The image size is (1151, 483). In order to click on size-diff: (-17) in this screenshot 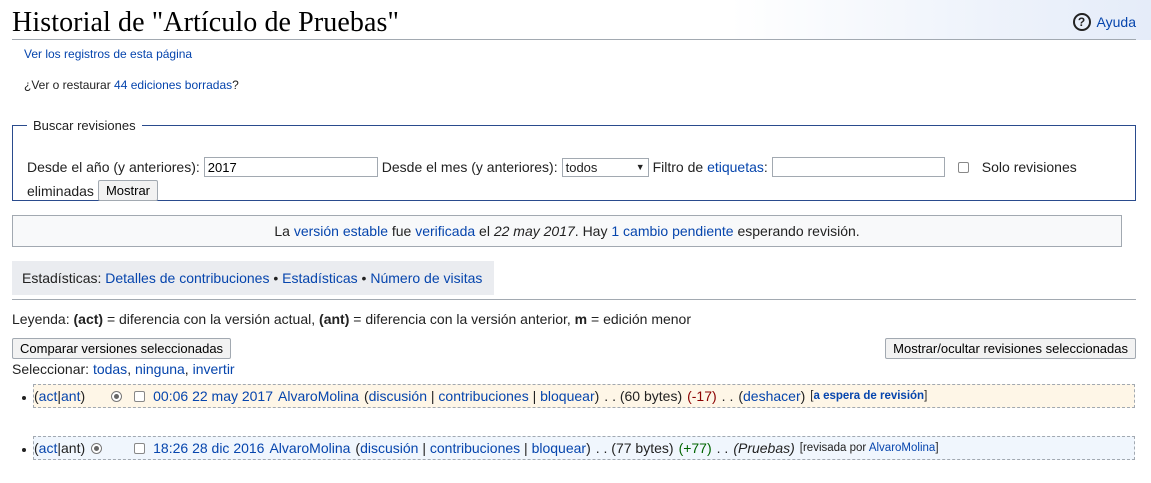, I will do `click(702, 396)`.